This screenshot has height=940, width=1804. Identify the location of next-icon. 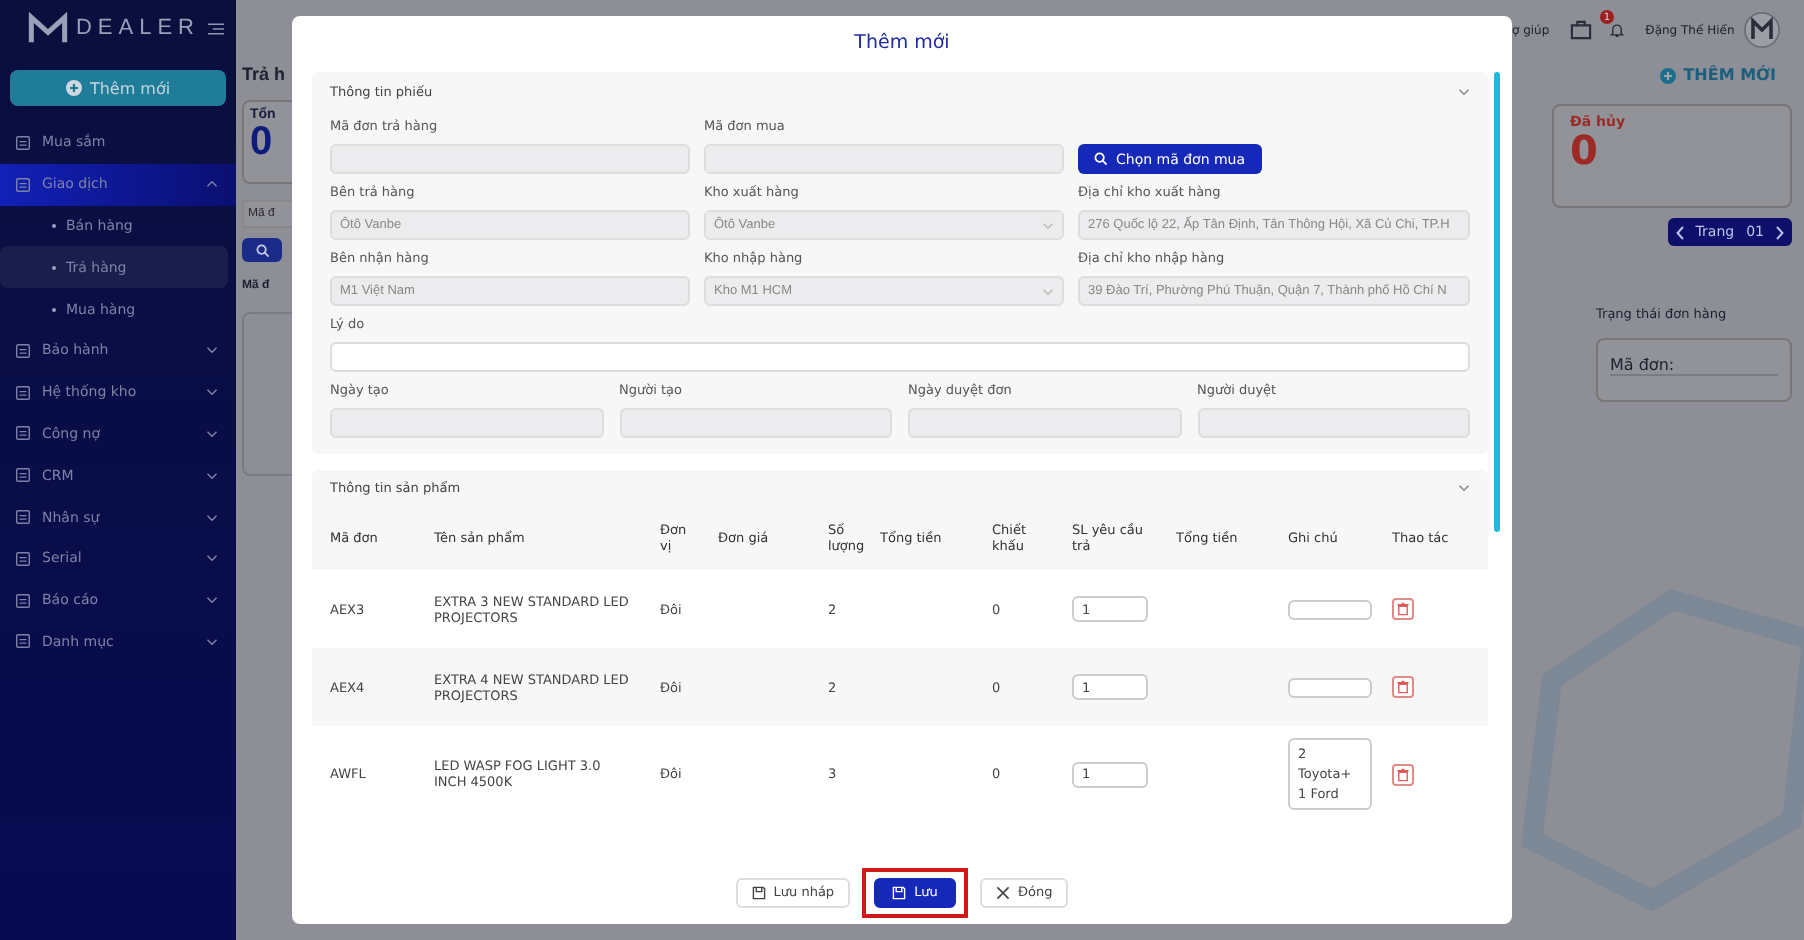
(1780, 232).